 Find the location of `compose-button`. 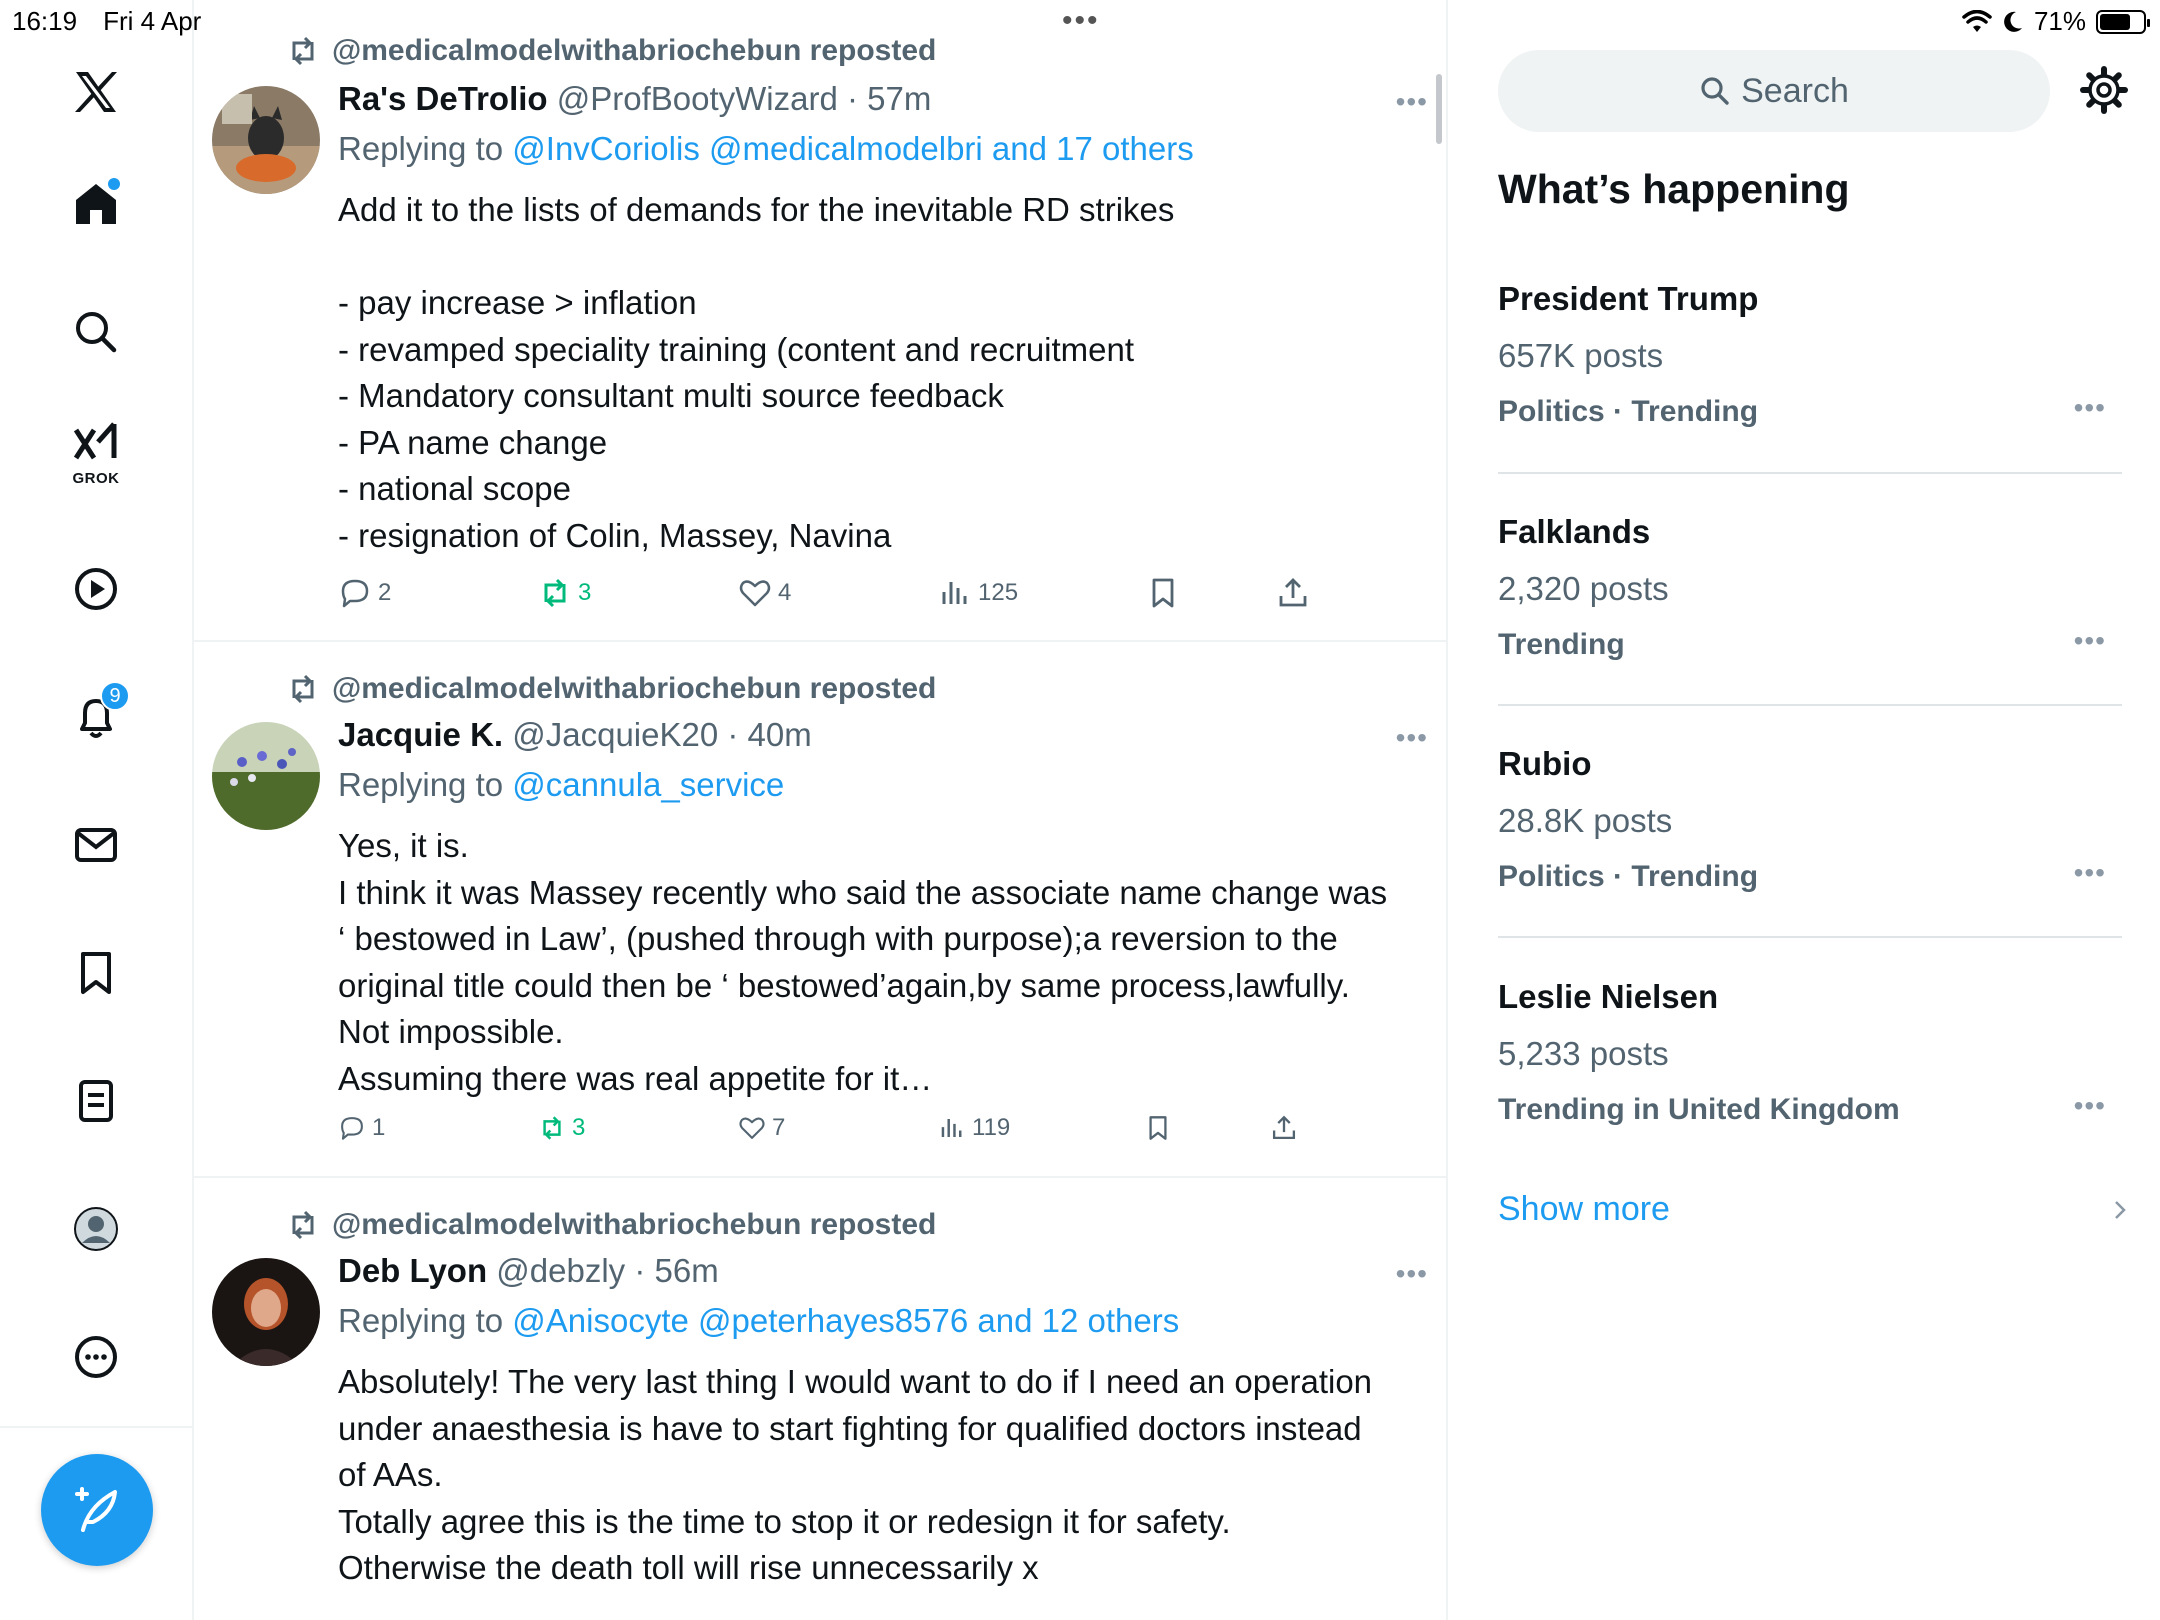

compose-button is located at coordinates (97, 1510).